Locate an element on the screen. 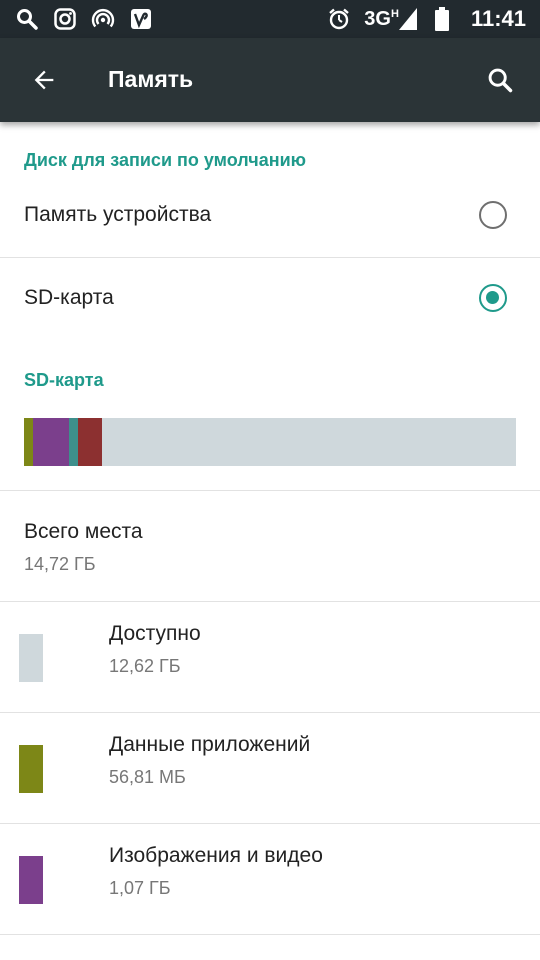 Image resolution: width=540 pixels, height=960 pixels. radio-option-sd-card: SD-карта is located at coordinates (270, 299).